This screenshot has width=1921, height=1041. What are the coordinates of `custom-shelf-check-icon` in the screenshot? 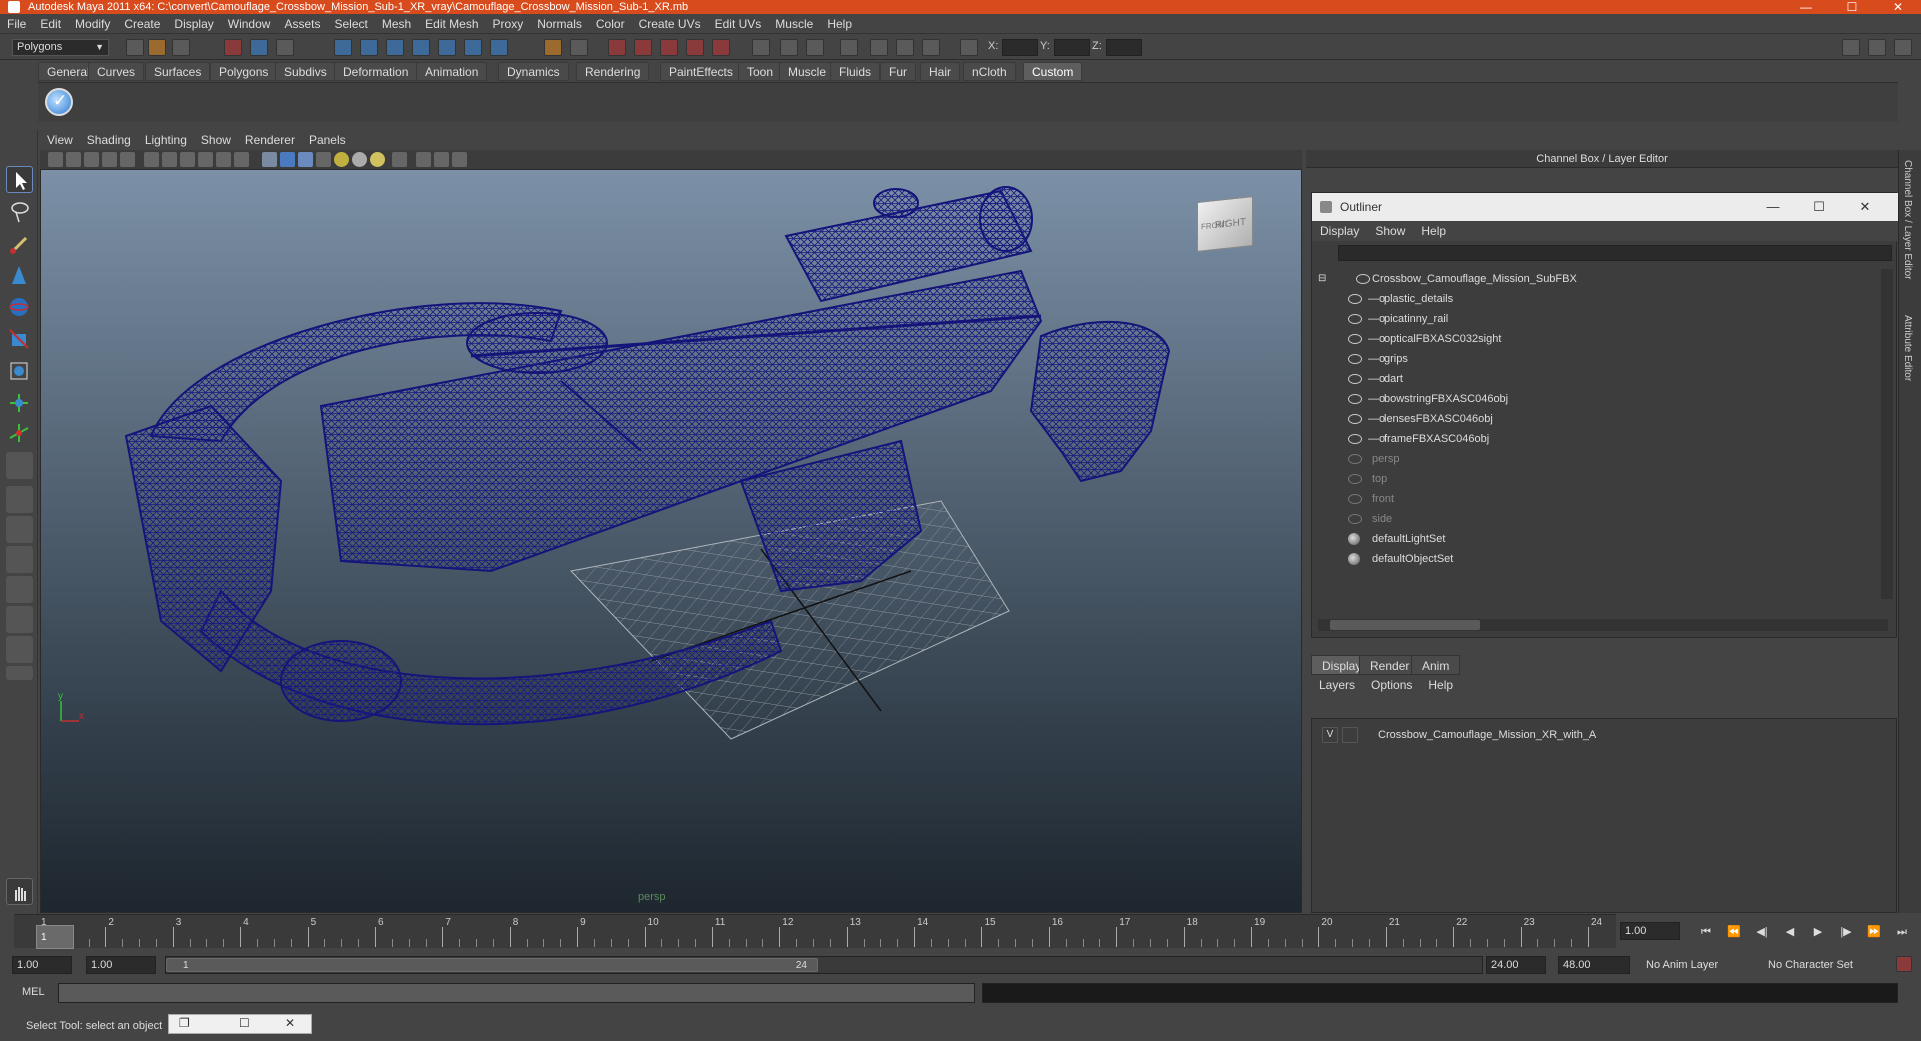 It's located at (59, 102).